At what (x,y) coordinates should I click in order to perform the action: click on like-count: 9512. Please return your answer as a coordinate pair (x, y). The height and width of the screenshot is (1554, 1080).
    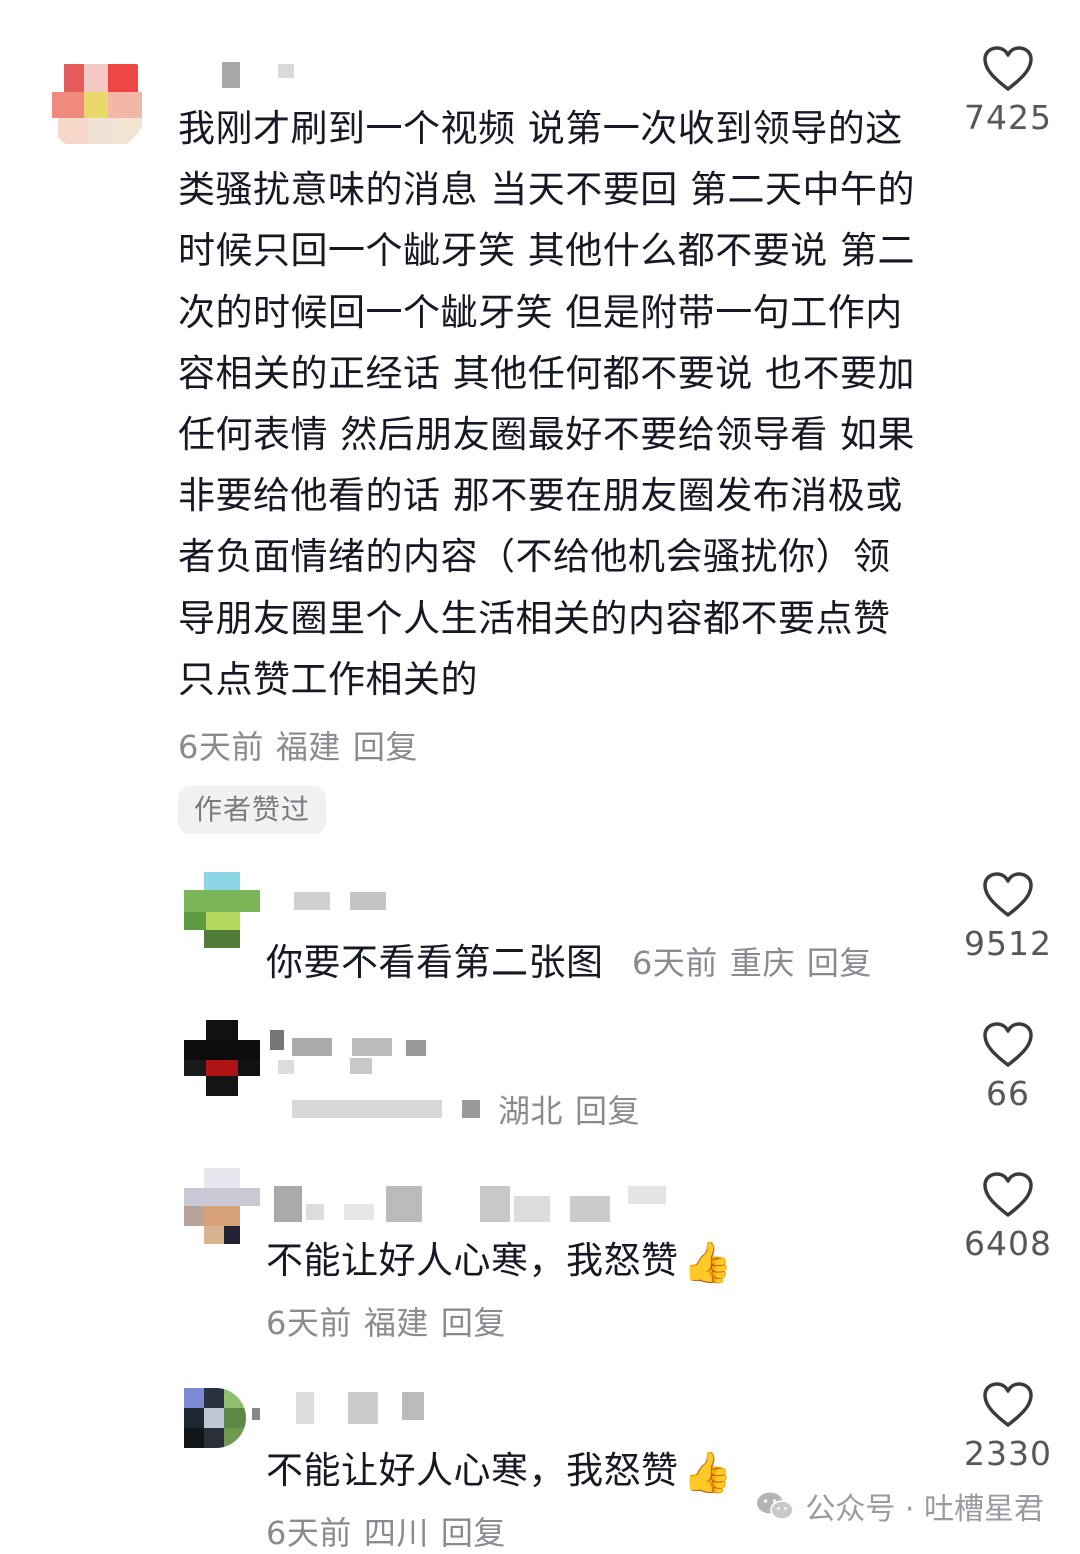
    Looking at the image, I should click on (1008, 943).